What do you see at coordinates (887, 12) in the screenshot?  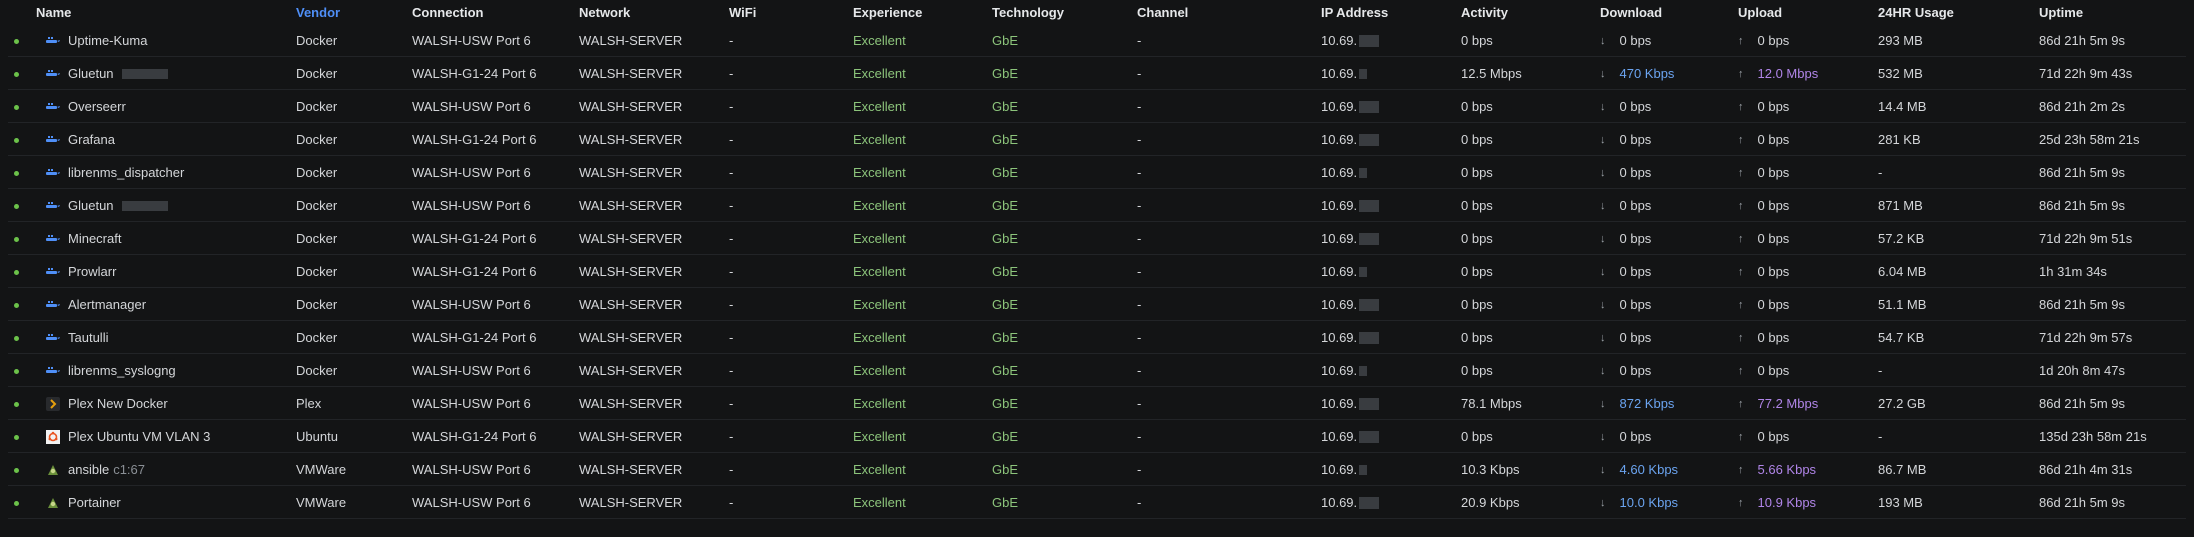 I see `column-header-experience: Experience` at bounding box center [887, 12].